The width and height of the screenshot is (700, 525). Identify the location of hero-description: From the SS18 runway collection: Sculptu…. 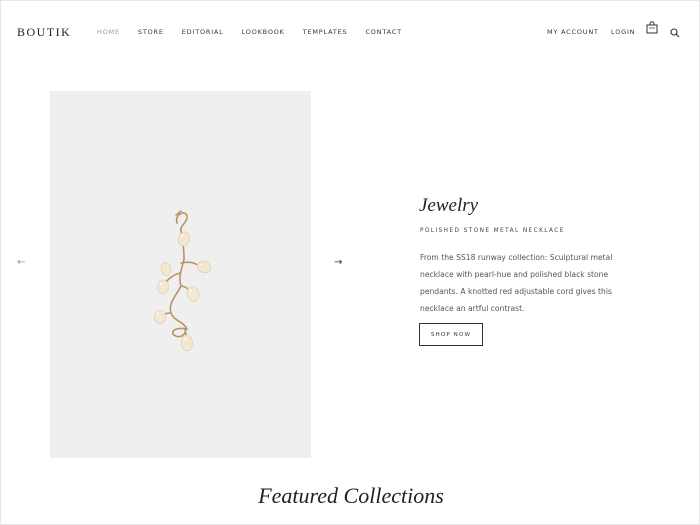
(516, 283).